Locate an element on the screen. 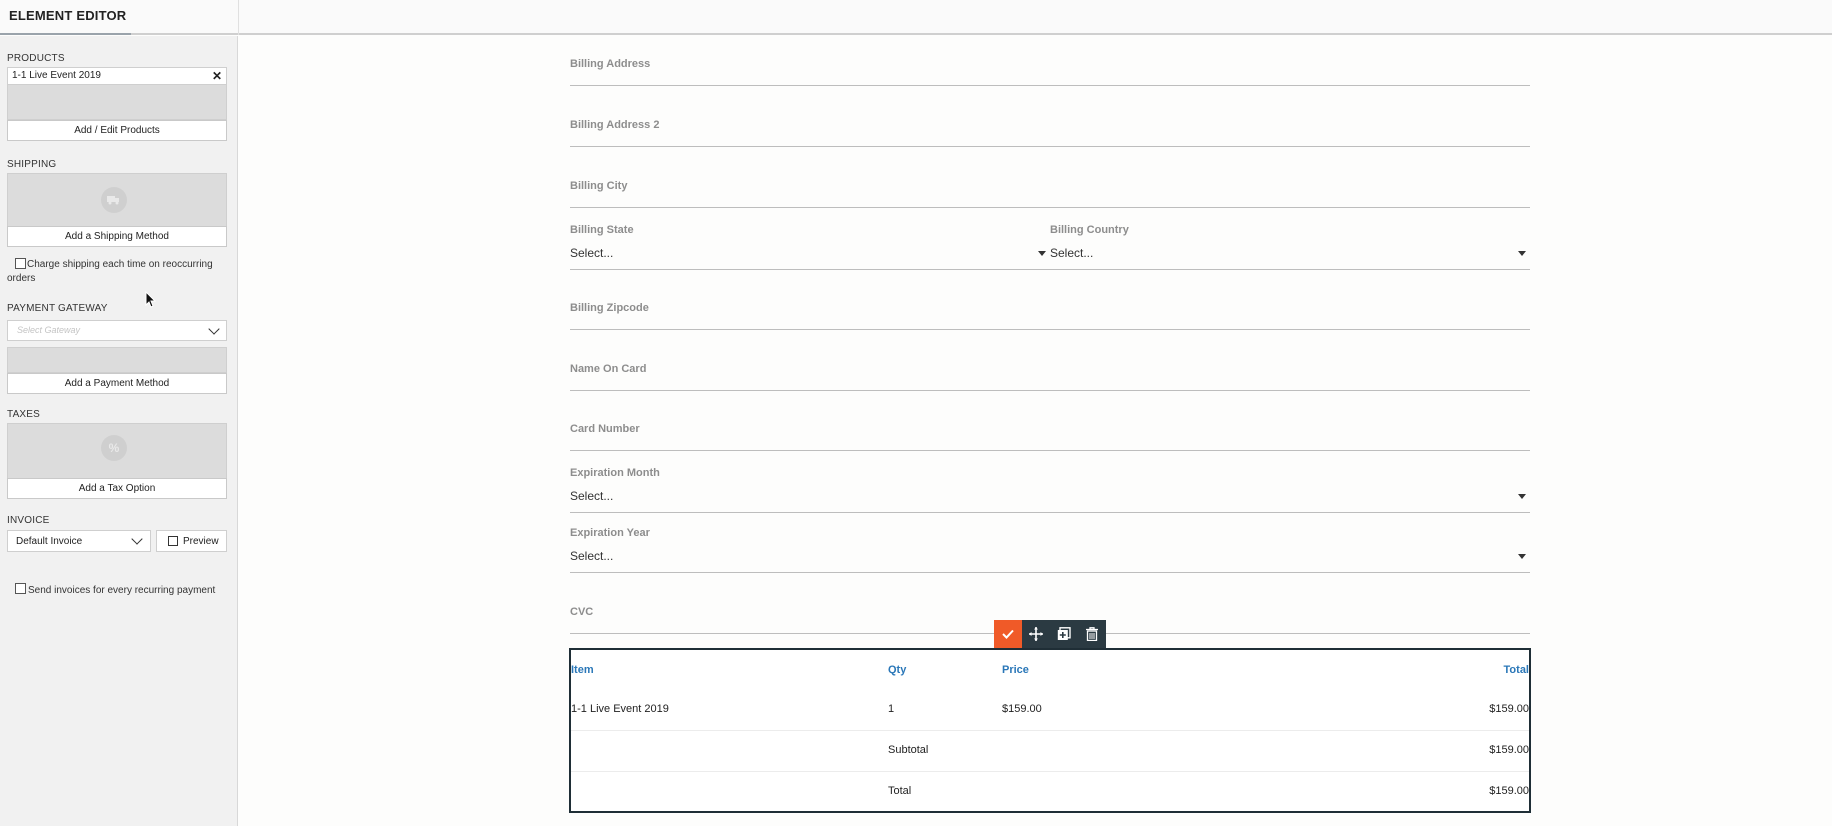 This screenshot has width=1832, height=826. invoice-label: INVOICE is located at coordinates (28, 520).